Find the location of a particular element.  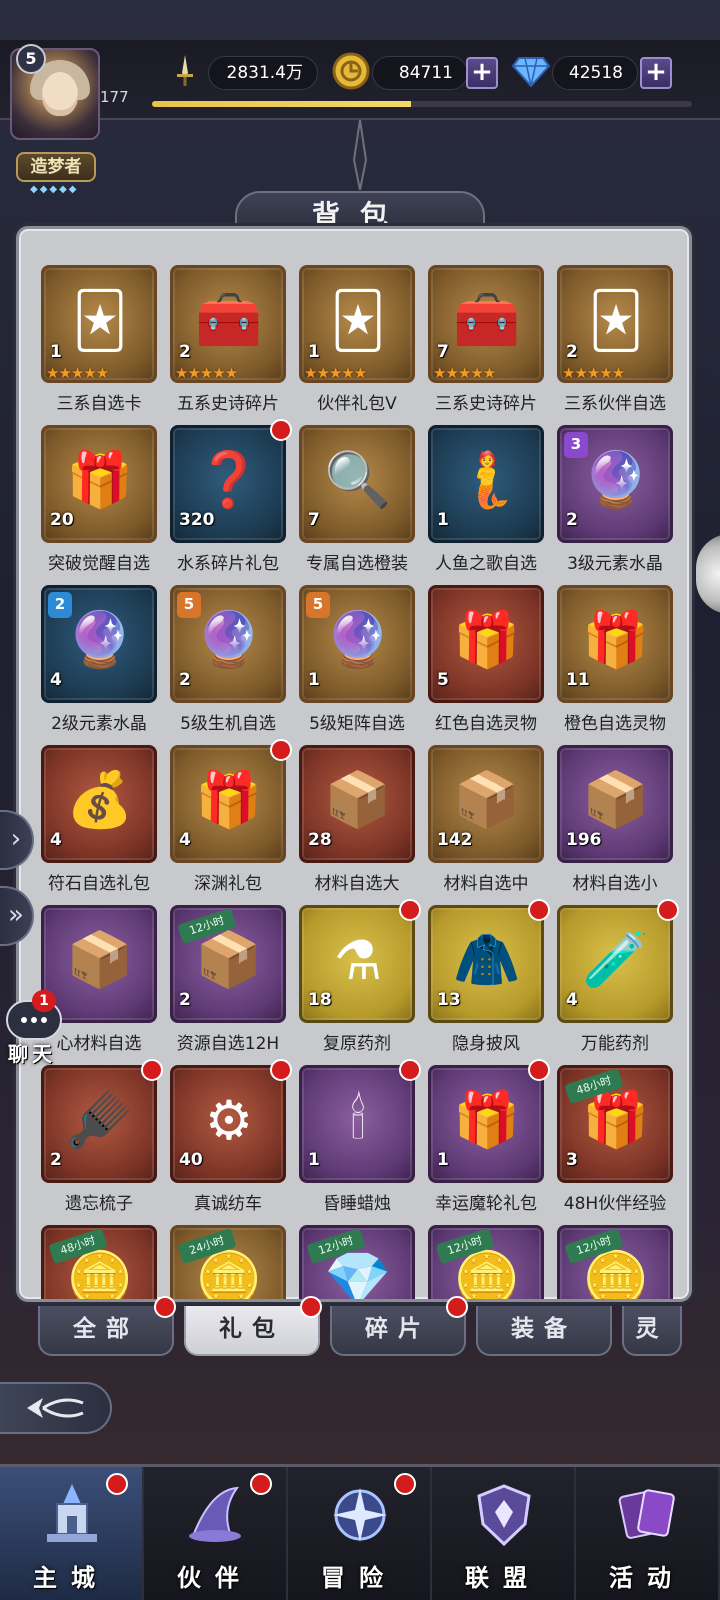

bag-item-cell: ❓ 320 水系碎片礼包 is located at coordinates (231, 502).